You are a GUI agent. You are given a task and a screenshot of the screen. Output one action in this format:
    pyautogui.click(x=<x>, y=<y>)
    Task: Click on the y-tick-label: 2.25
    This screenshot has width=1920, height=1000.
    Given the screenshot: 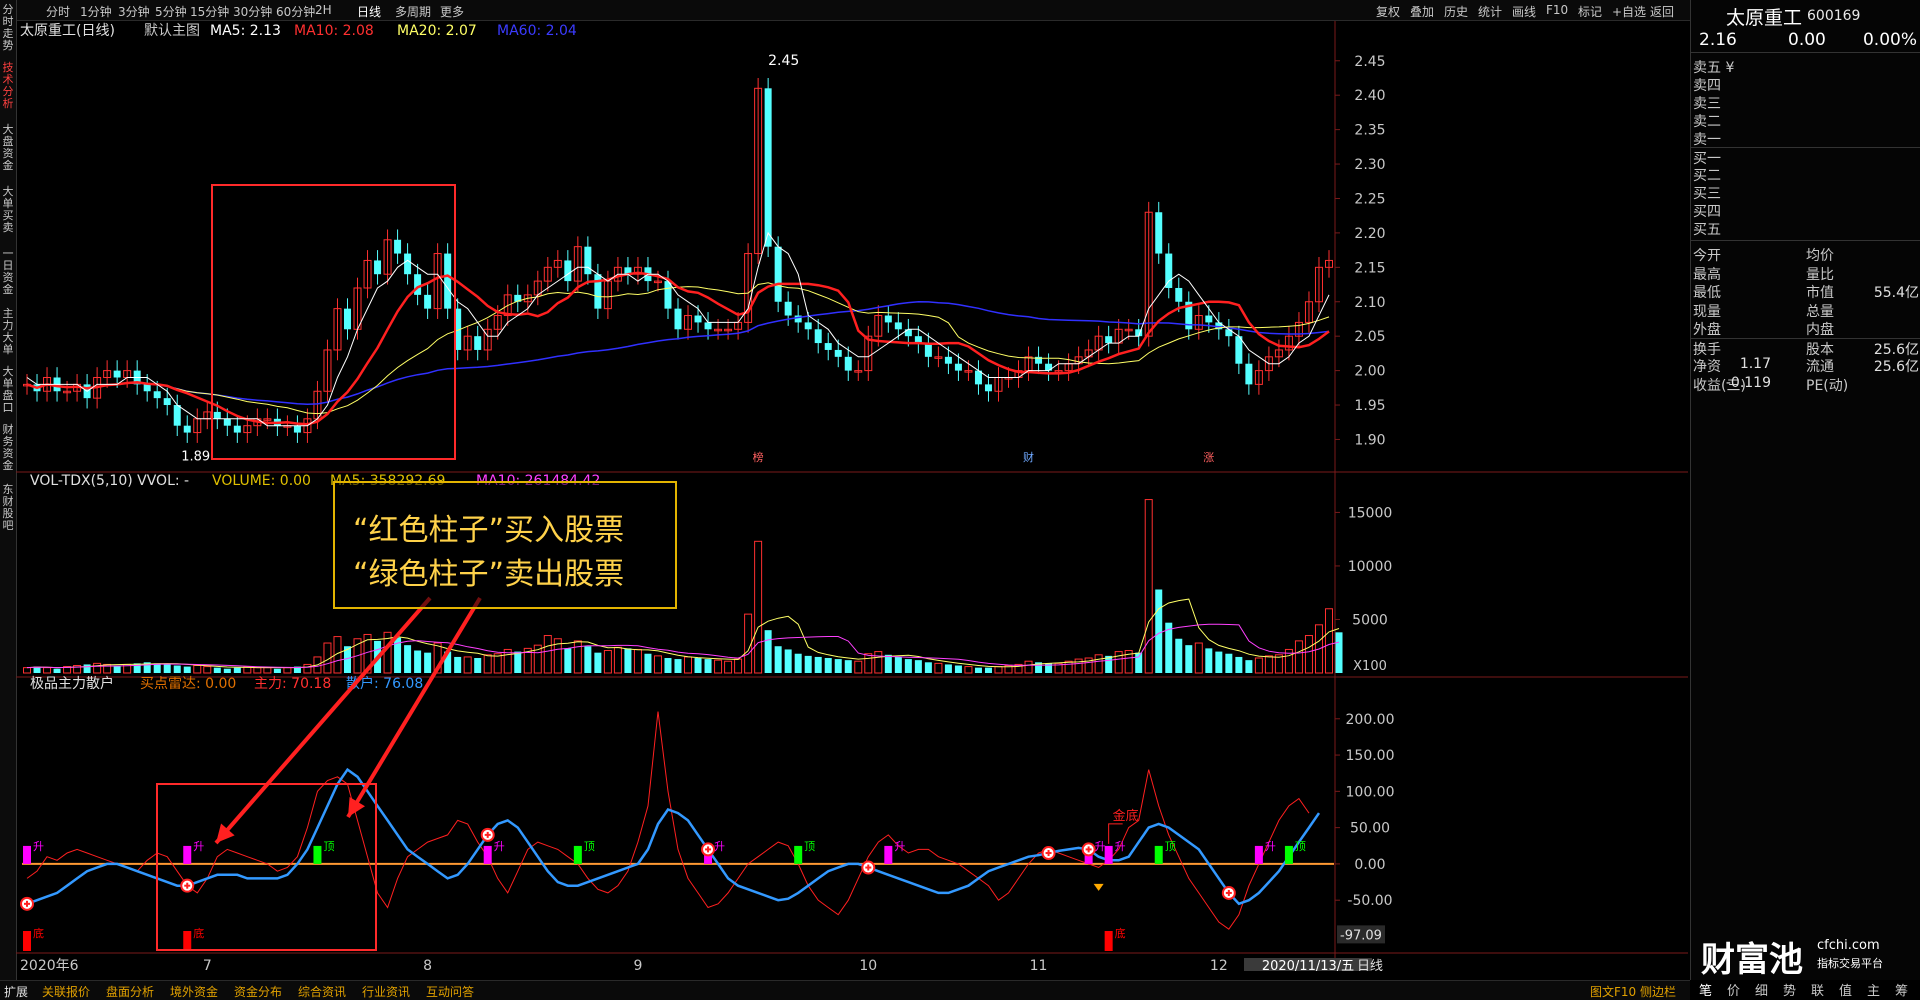 What is the action you would take?
    pyautogui.click(x=1369, y=199)
    